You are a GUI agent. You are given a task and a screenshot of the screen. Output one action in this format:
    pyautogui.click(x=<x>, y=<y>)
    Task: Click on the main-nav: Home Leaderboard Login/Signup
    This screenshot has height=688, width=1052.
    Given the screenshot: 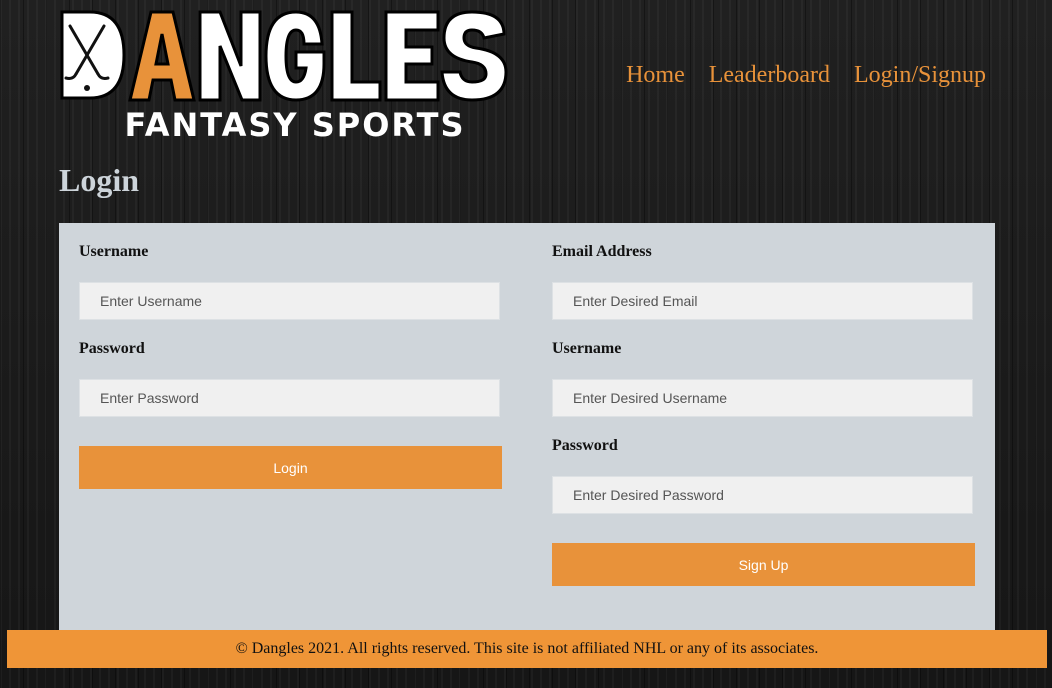 What is the action you would take?
    pyautogui.click(x=806, y=75)
    